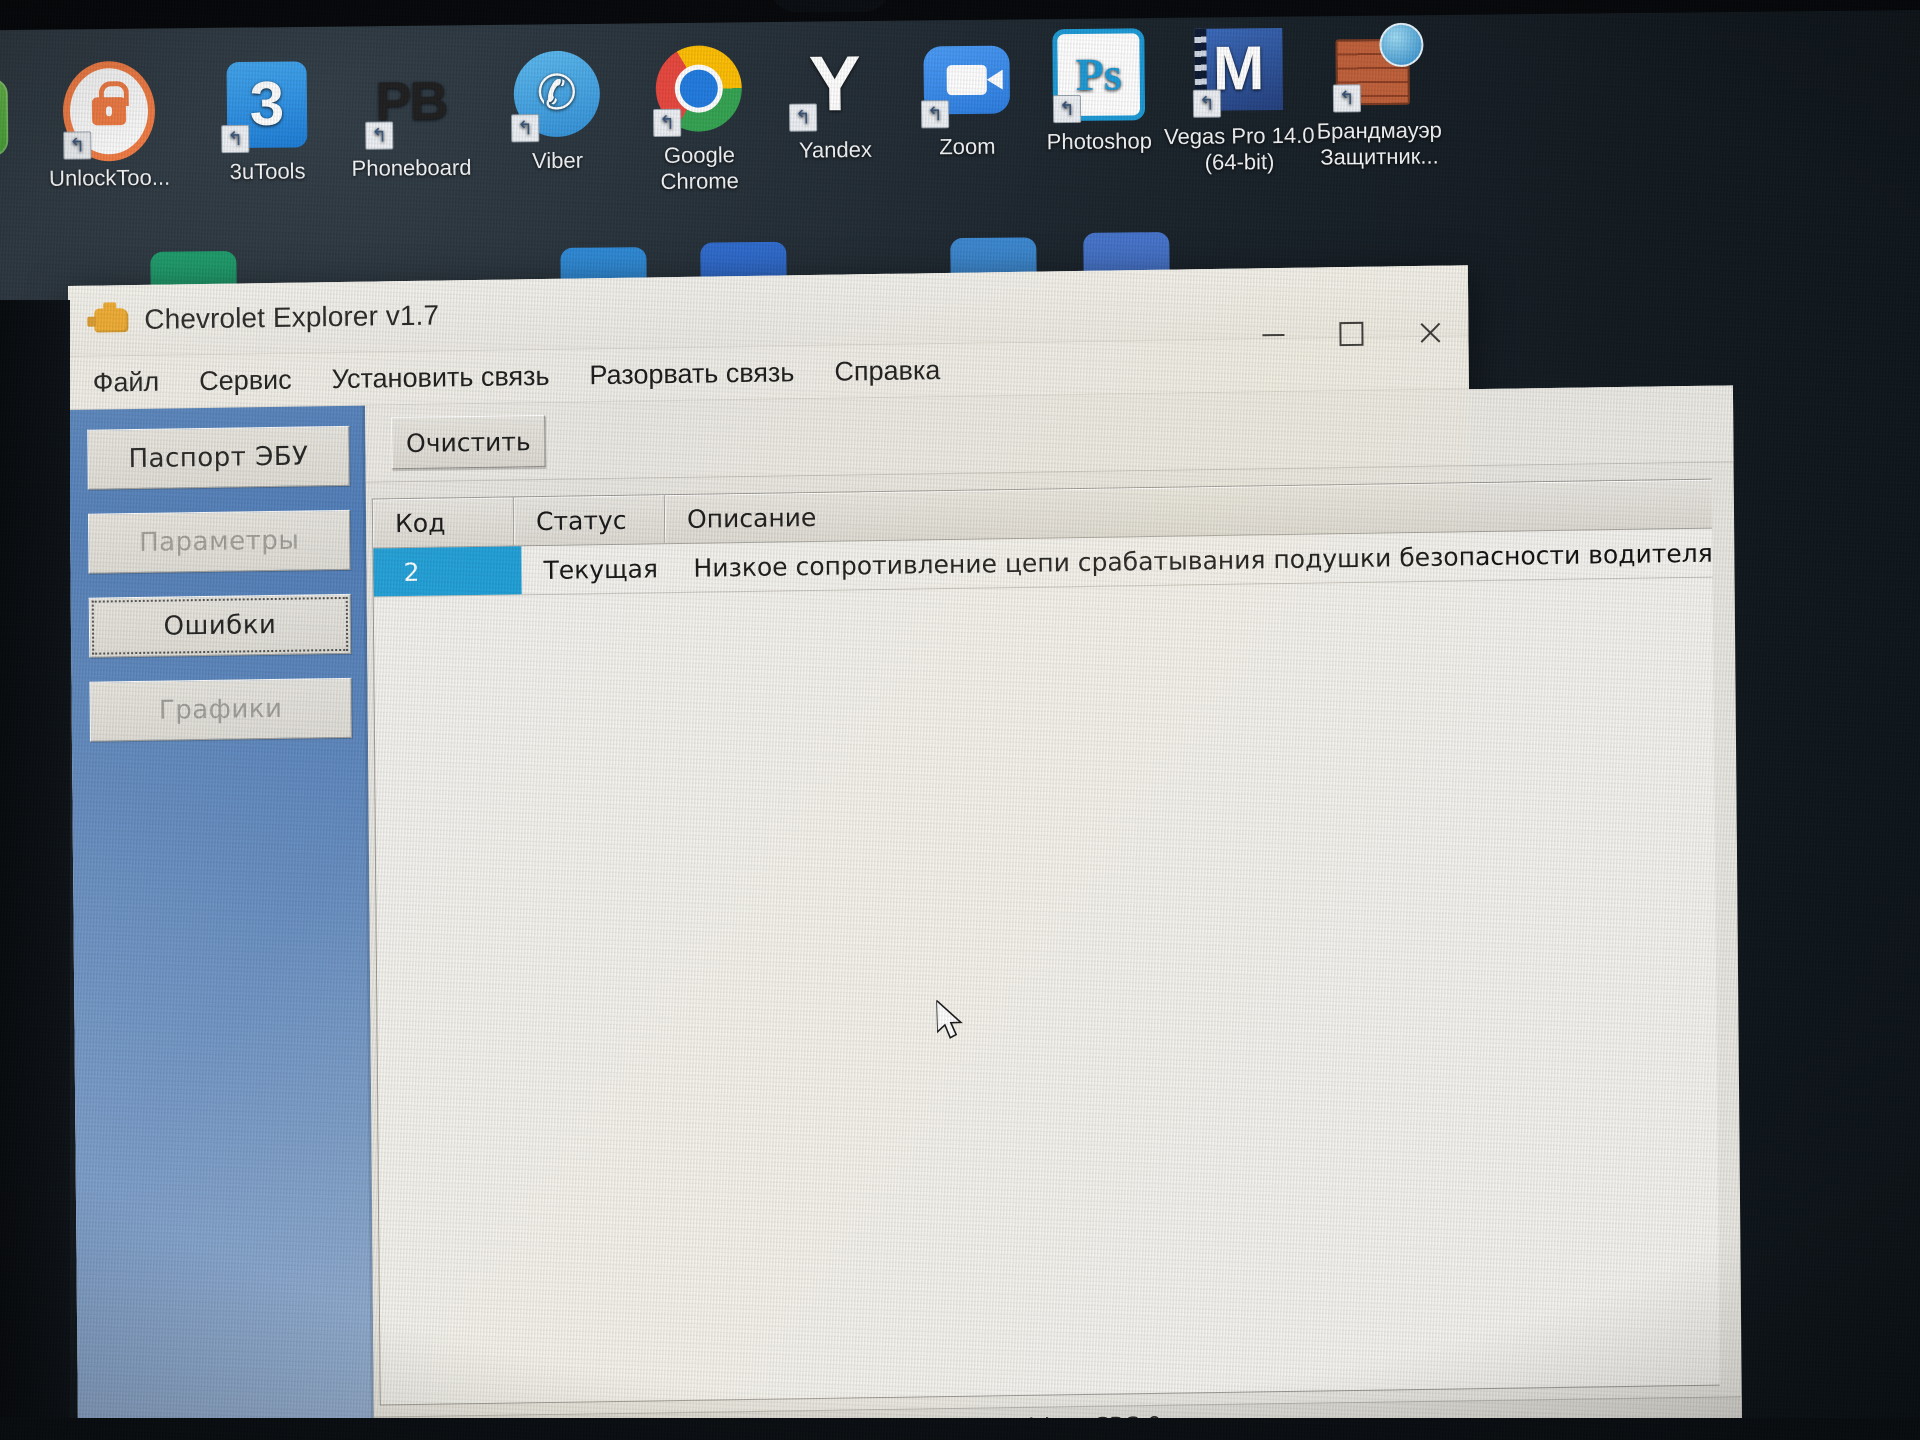 This screenshot has height=1440, width=1920. I want to click on nav-button-label: Ошибки, so click(220, 625).